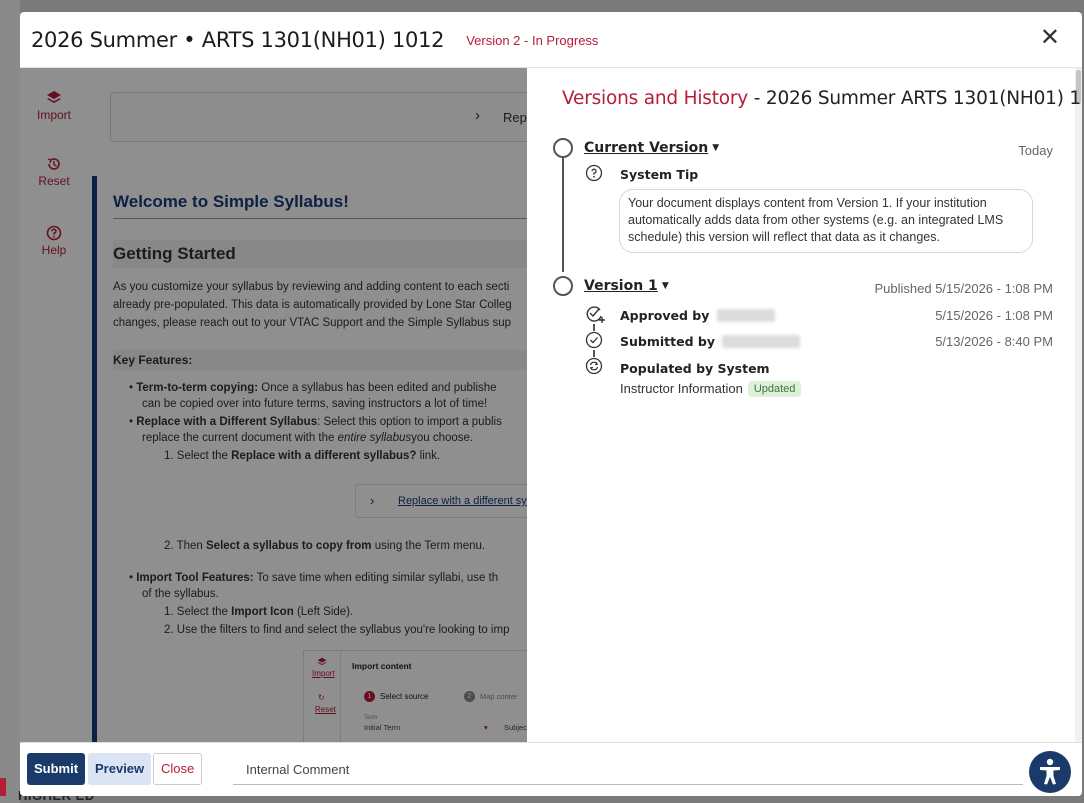  What do you see at coordinates (404, 696) in the screenshot?
I see `inner-step1: Select source` at bounding box center [404, 696].